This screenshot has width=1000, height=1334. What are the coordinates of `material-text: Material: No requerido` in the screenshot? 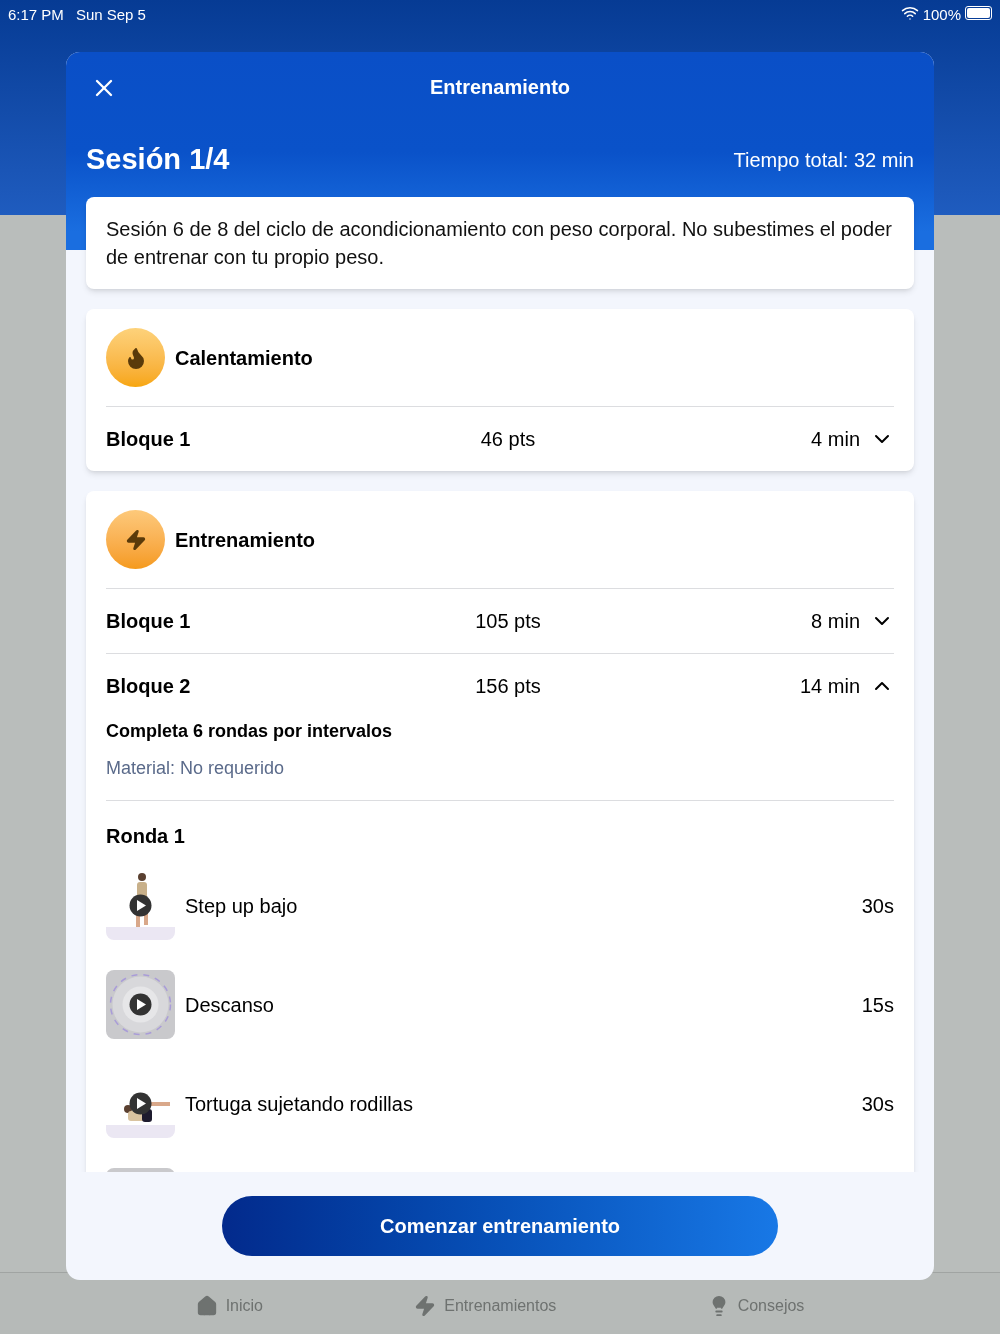 It's located at (196, 768).